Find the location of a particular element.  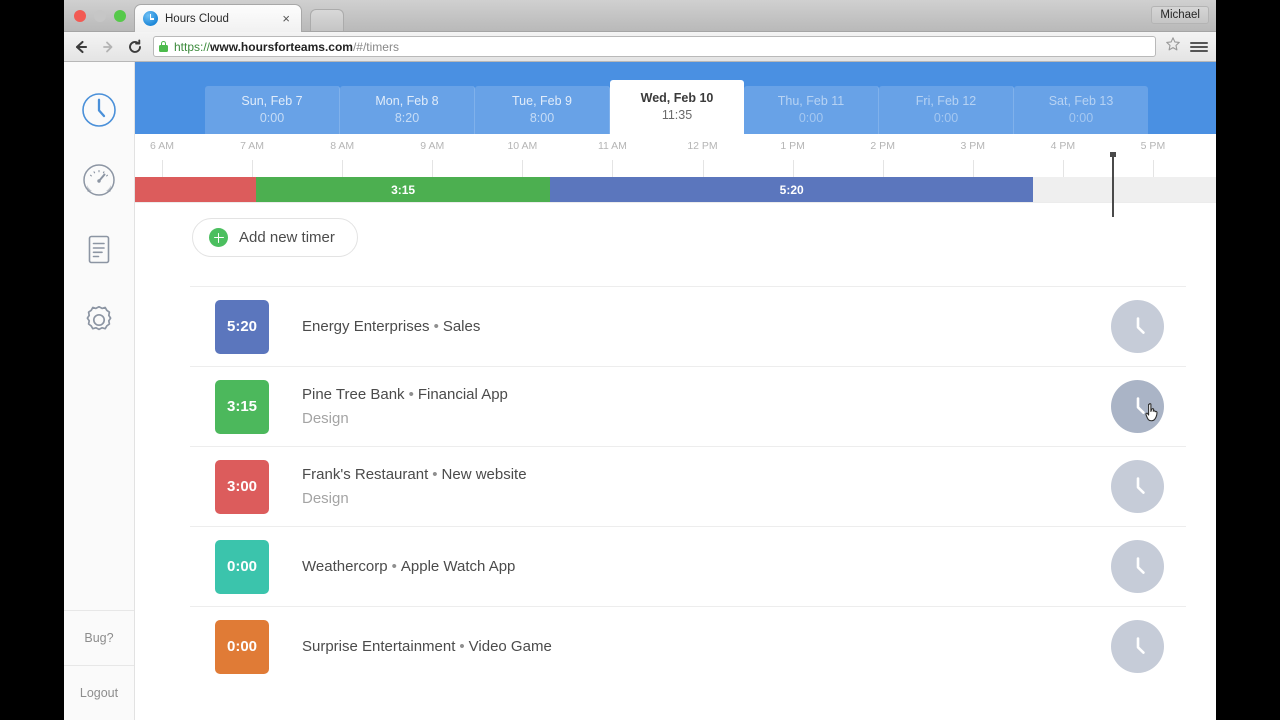

timer-title: Energy Enterprises • Sales is located at coordinates (706, 327).